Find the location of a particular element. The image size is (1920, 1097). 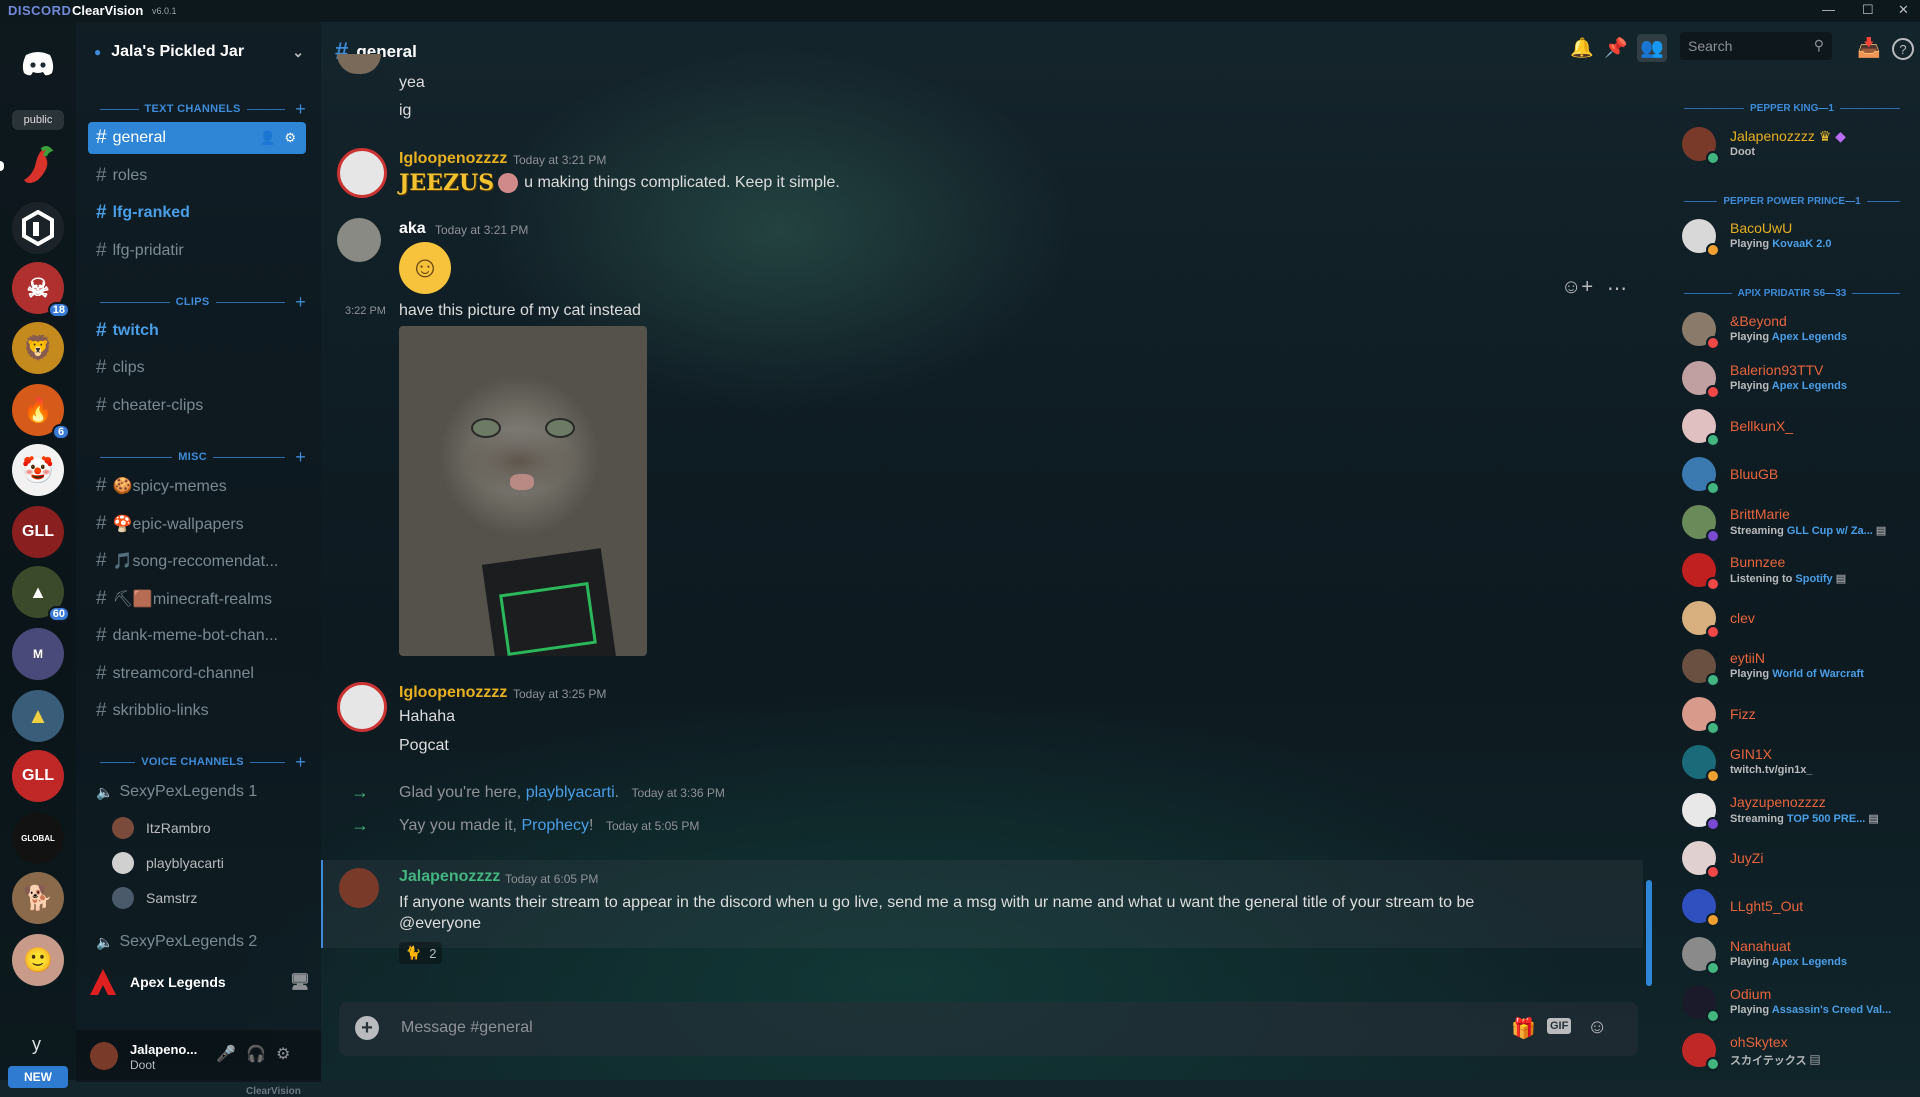

add-reaction-icon: ☺+ is located at coordinates (1577, 287).